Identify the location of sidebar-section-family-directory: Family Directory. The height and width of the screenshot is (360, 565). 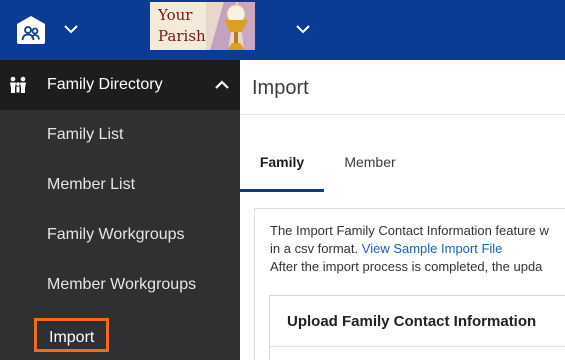
(120, 85).